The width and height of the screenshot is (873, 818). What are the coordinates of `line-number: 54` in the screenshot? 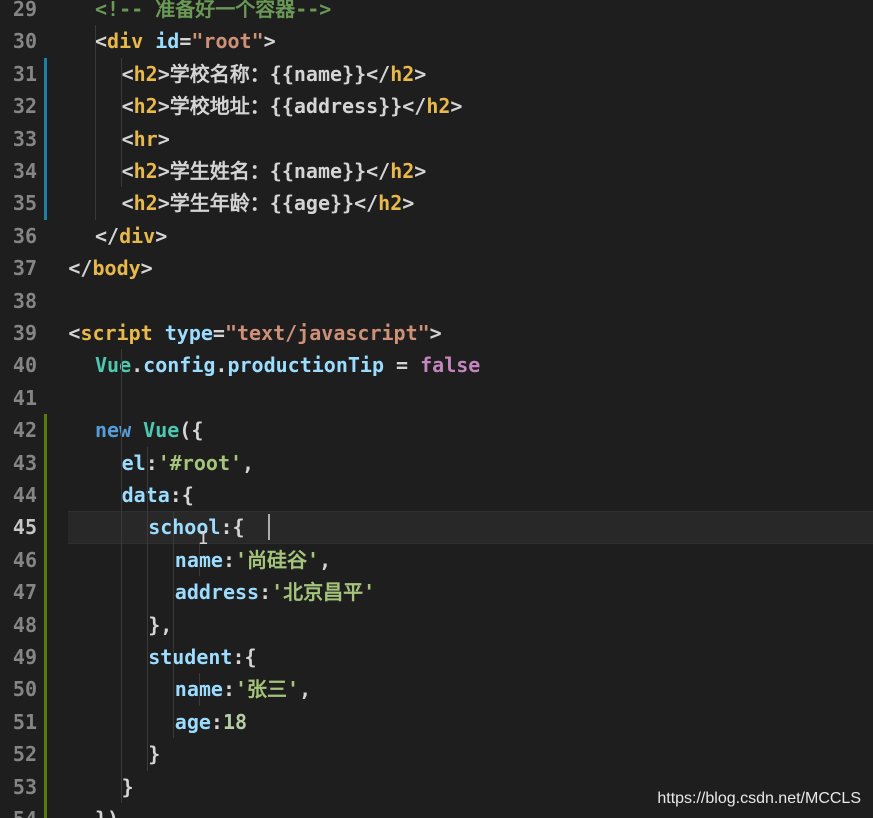 It's located at (18, 810).